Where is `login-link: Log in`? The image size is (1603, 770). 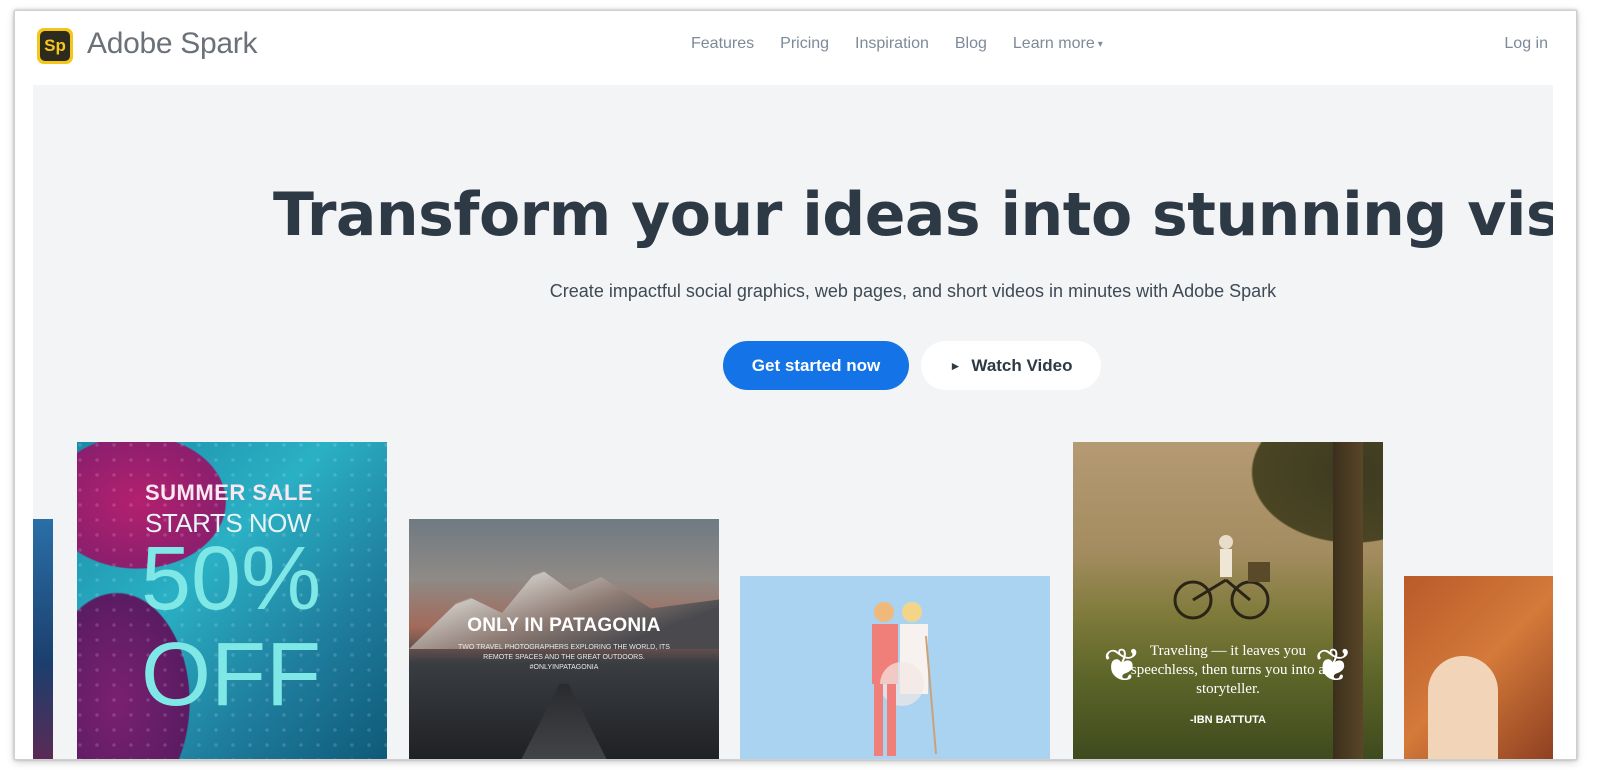
login-link: Log in is located at coordinates (1526, 44).